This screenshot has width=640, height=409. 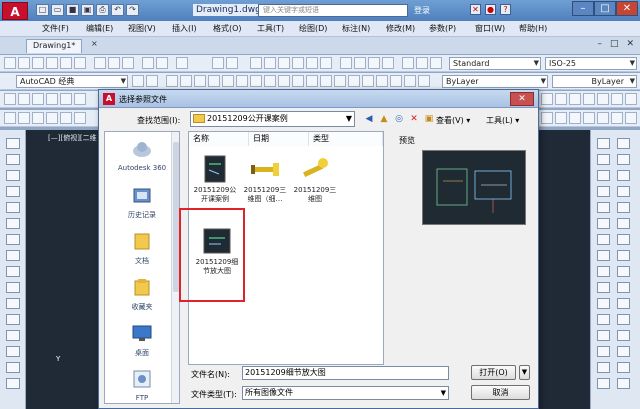 I want to click on tab-close-icon: ×, so click(x=94, y=43).